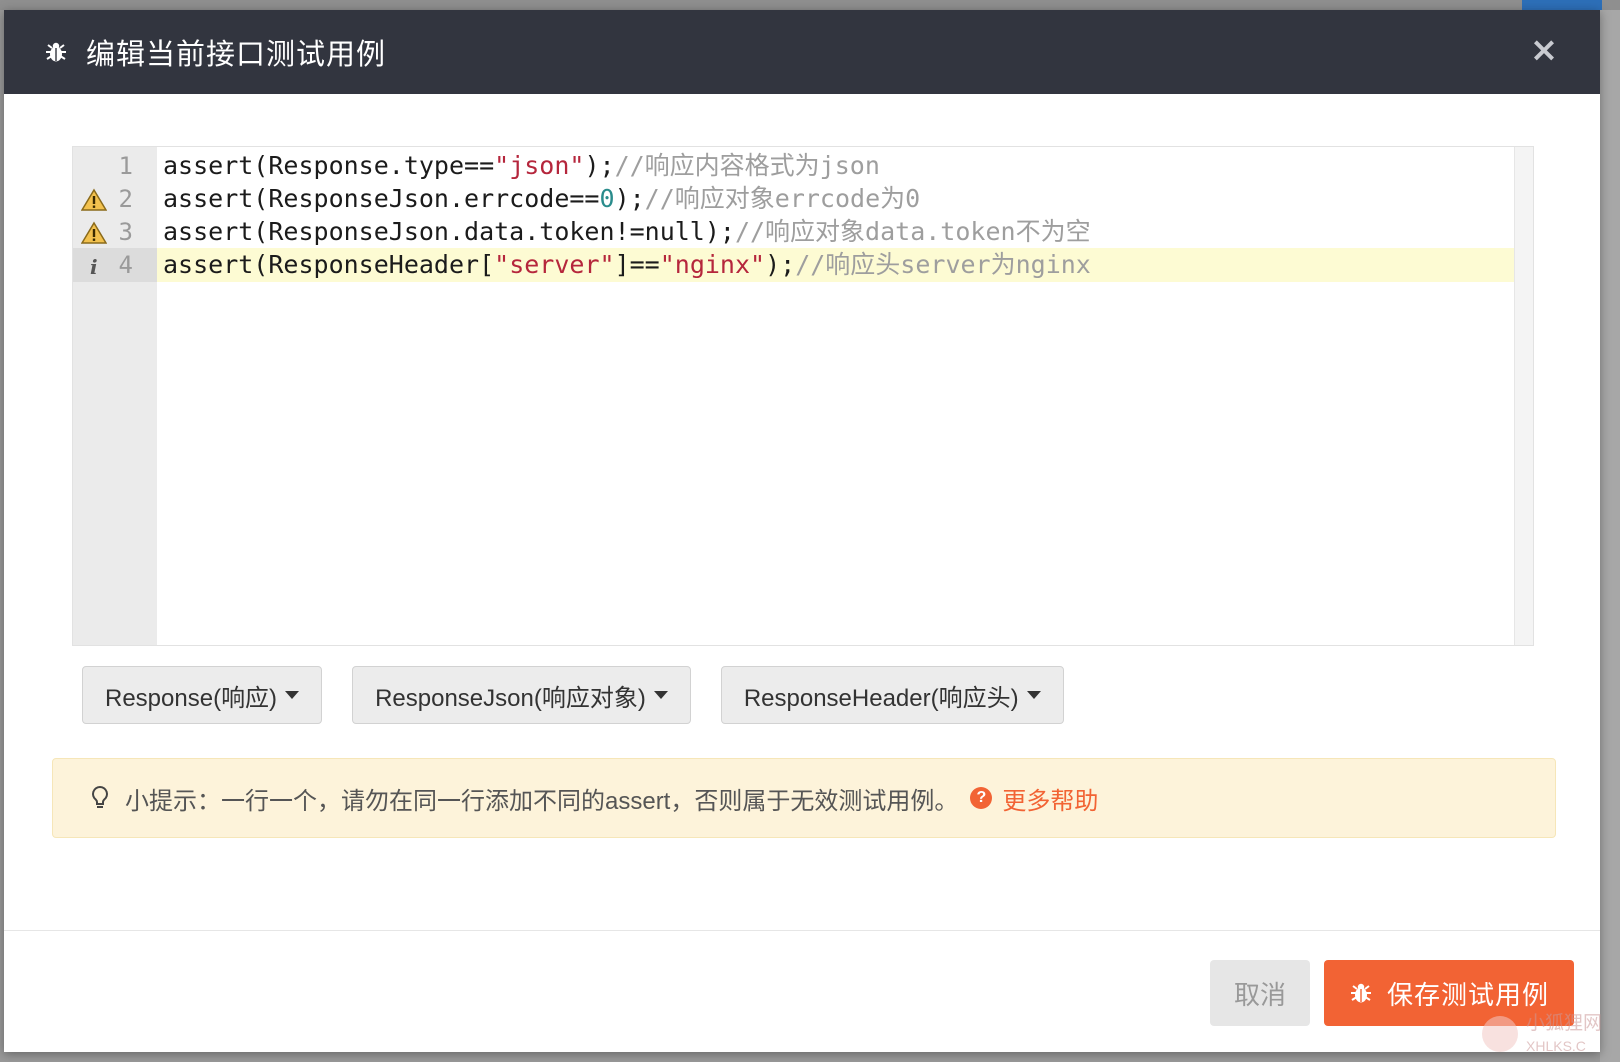 This screenshot has width=1620, height=1062. I want to click on code-token: assert(Response.type==, so click(329, 165).